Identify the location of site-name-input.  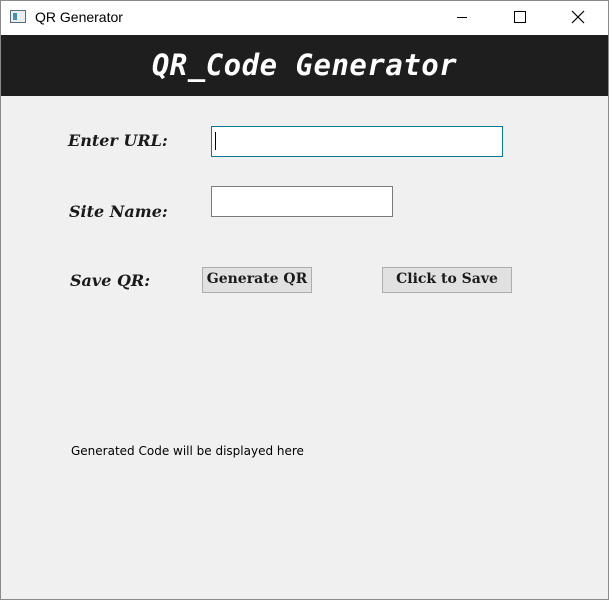
(302, 201).